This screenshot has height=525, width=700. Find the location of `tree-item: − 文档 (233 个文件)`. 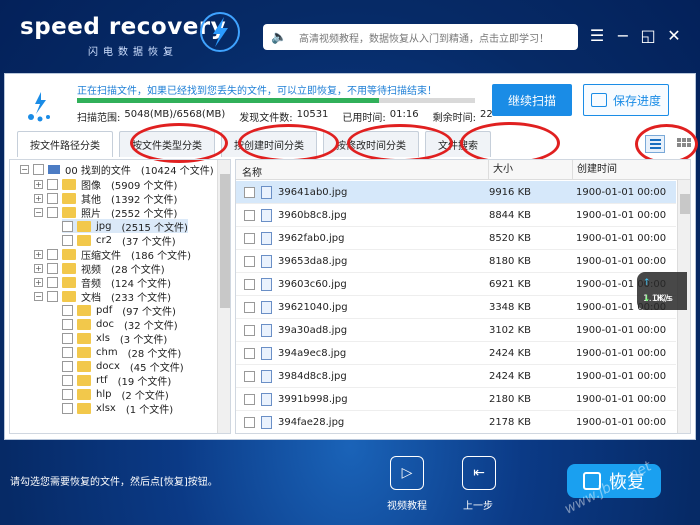

tree-item: − 文档 (233 个文件) is located at coordinates (102, 296).